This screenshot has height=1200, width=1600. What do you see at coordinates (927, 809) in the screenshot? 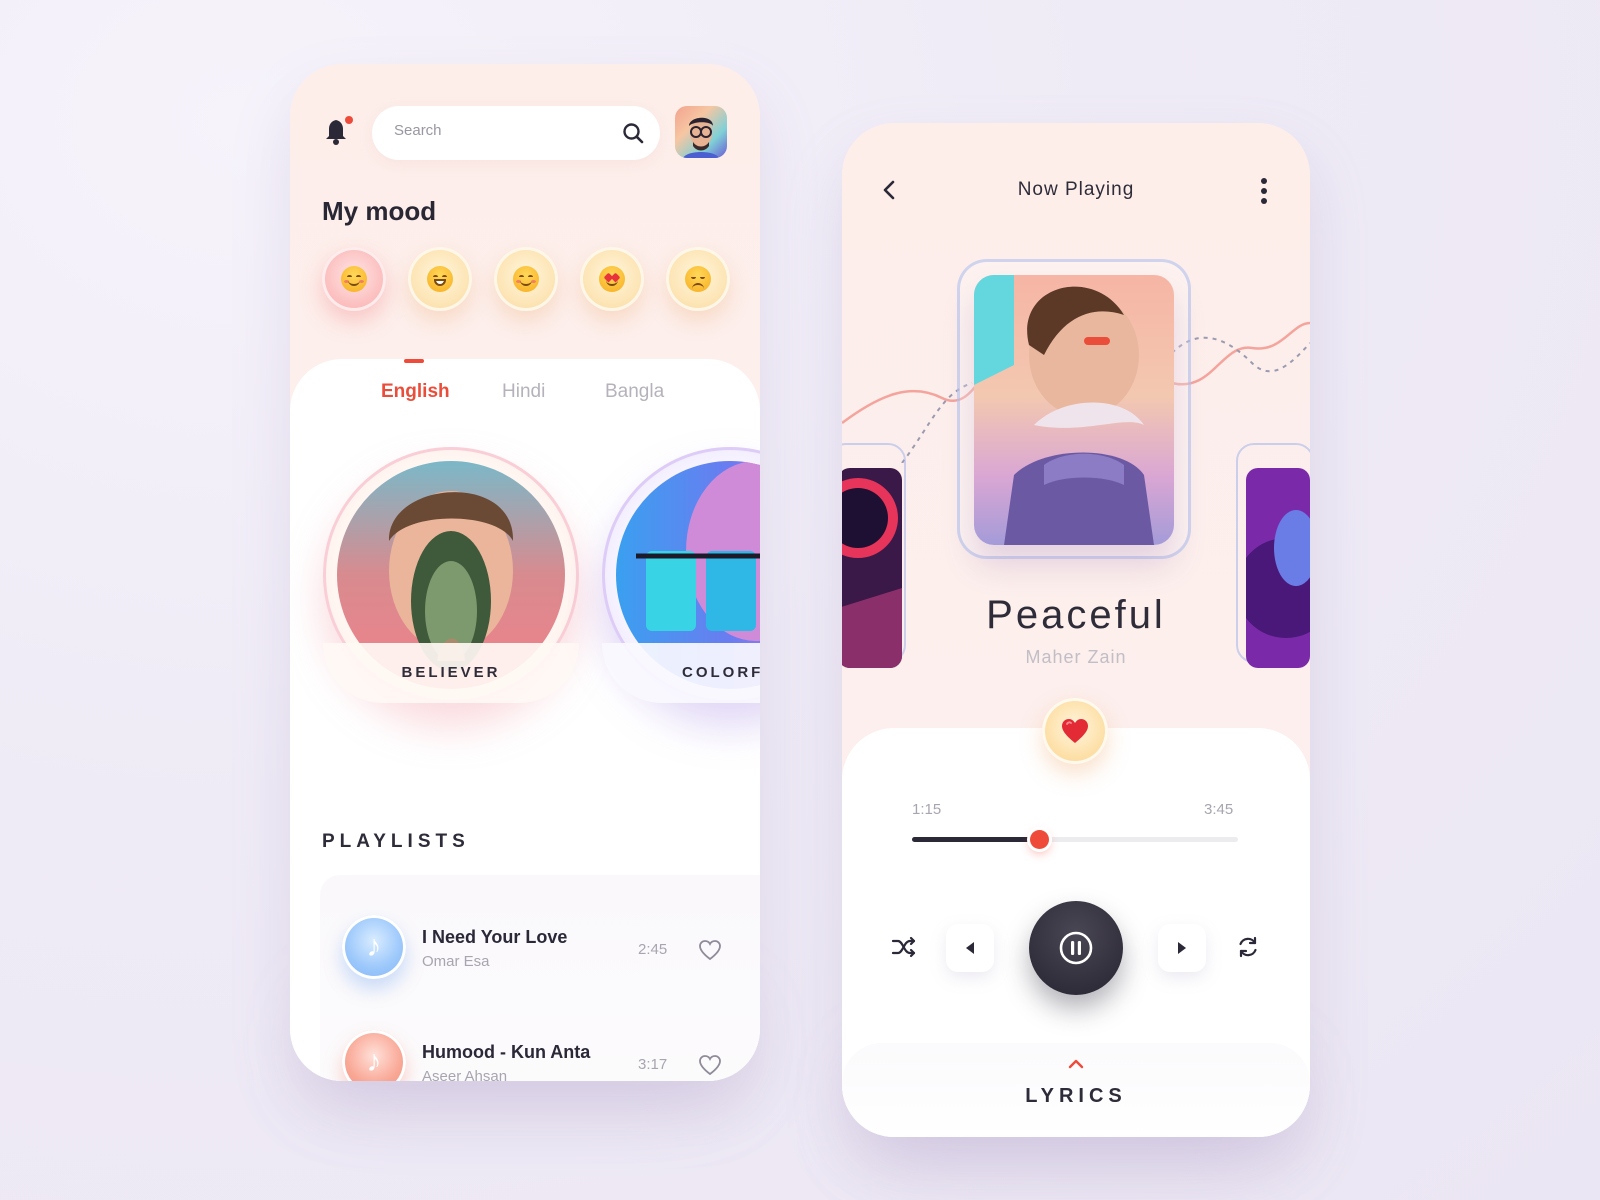
I see `current-time: 1:15` at bounding box center [927, 809].